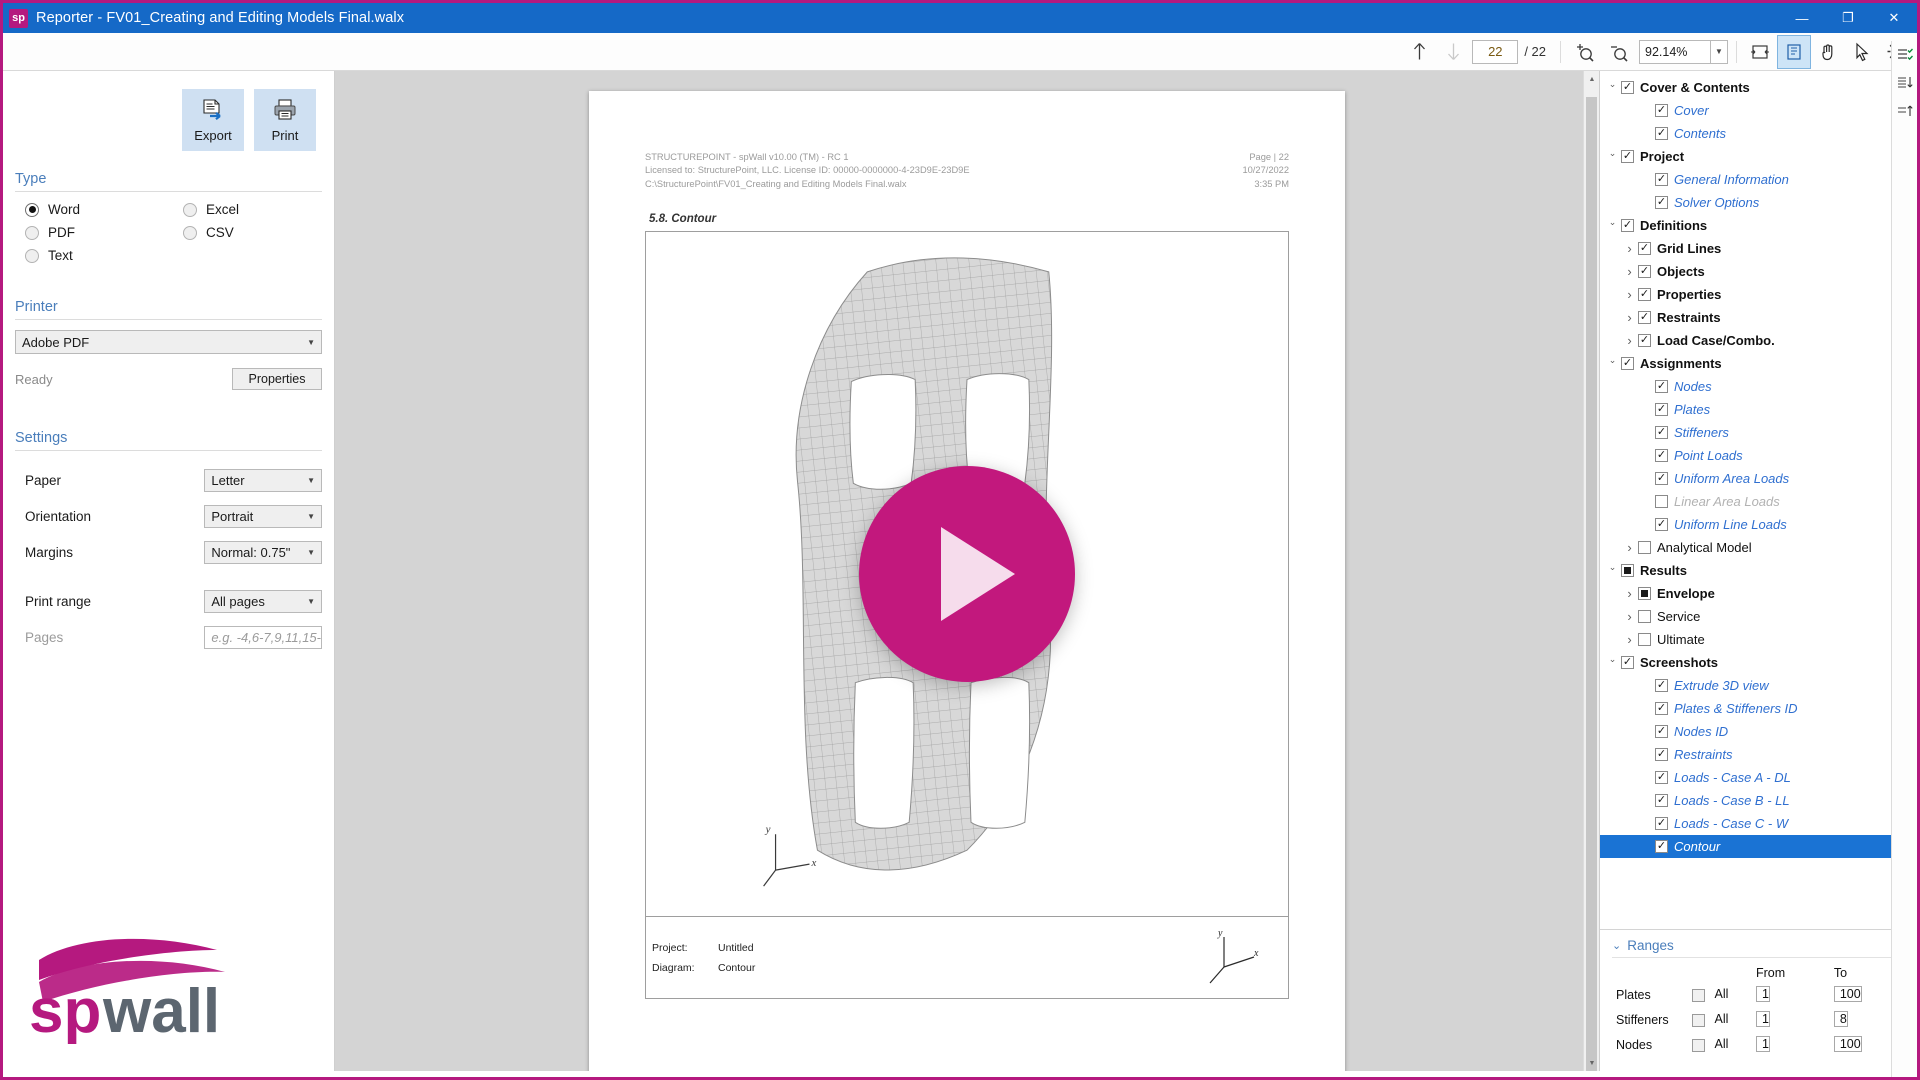 The height and width of the screenshot is (1080, 1920). I want to click on print-range-select: All pages ▼, so click(263, 601).